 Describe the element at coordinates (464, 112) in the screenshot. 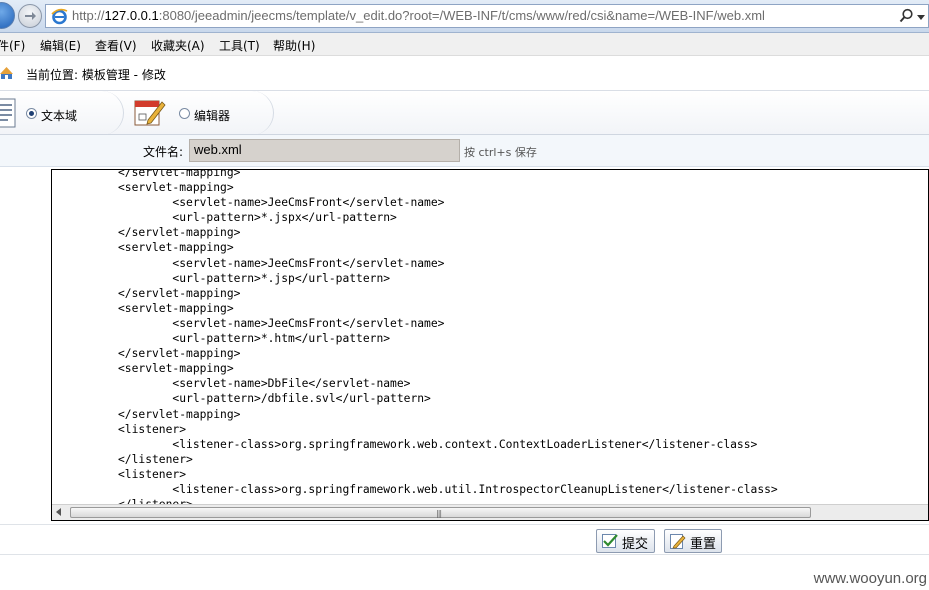

I see `editor-mode-toolbar: 文本域 编辑器` at that location.